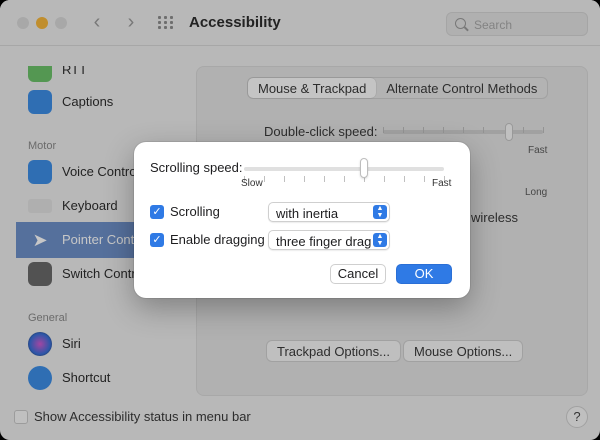 This screenshot has height=440, width=600. What do you see at coordinates (442, 183) in the screenshot?
I see `fast-label: Fast` at bounding box center [442, 183].